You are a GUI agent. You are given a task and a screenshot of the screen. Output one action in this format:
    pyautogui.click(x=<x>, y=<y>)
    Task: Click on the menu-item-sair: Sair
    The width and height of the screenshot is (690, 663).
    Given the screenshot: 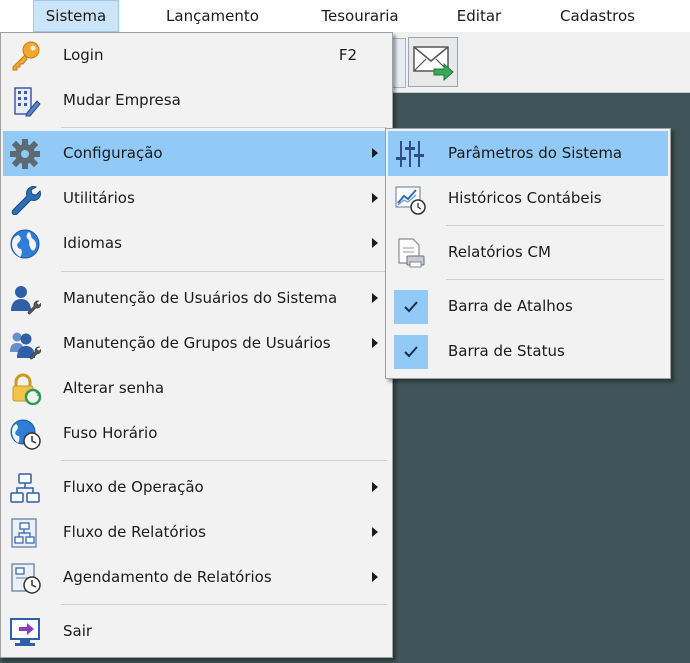 What is the action you would take?
    pyautogui.click(x=196, y=631)
    